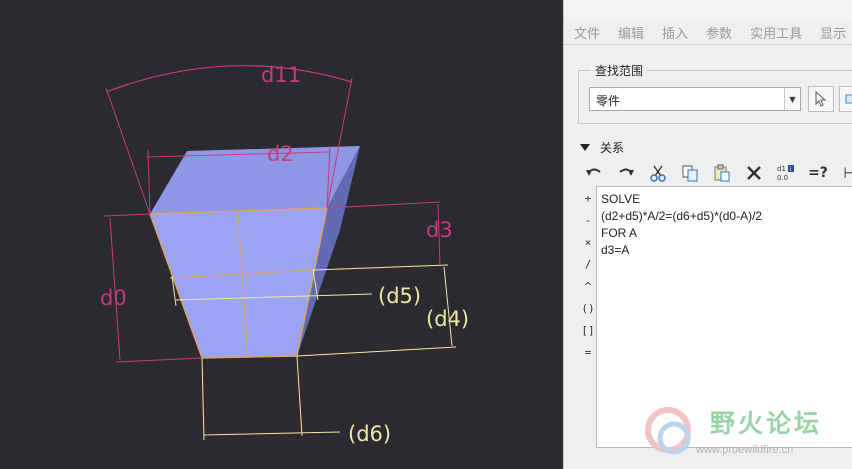  I want to click on op-divide-button: /, so click(588, 265).